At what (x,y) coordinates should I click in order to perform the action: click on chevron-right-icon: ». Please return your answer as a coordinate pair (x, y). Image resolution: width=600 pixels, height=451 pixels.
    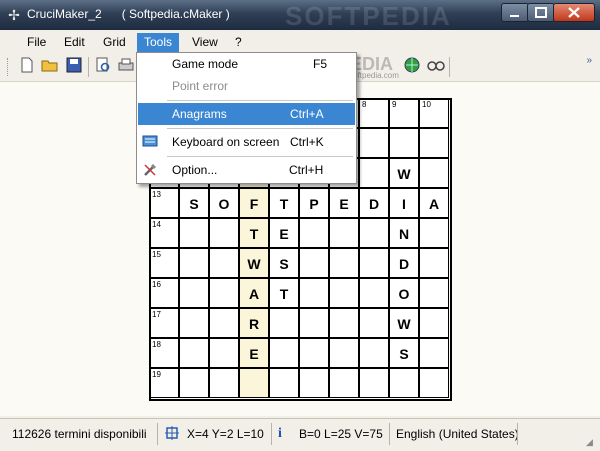
    Looking at the image, I should click on (589, 60).